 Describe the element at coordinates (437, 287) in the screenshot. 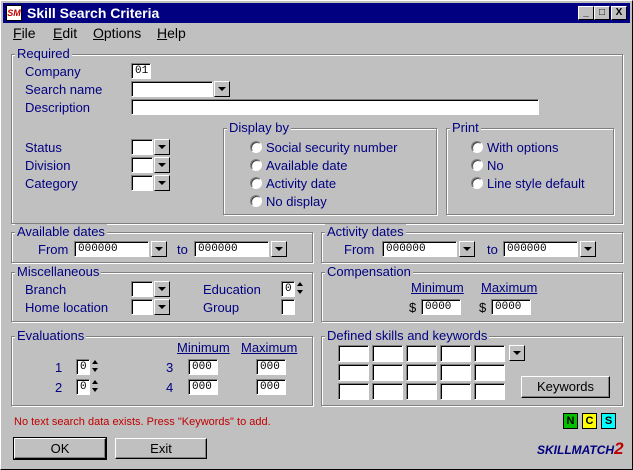

I see `compensation-min-label: Minimum` at that location.